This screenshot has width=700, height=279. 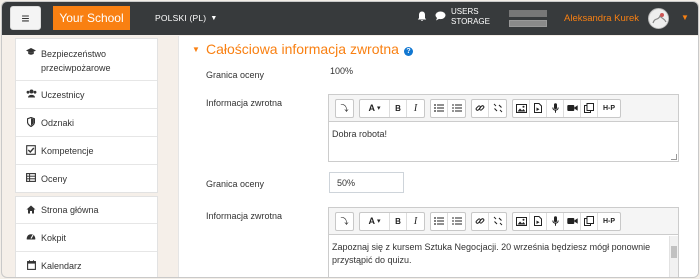 I want to click on users-icon, so click(x=31, y=94).